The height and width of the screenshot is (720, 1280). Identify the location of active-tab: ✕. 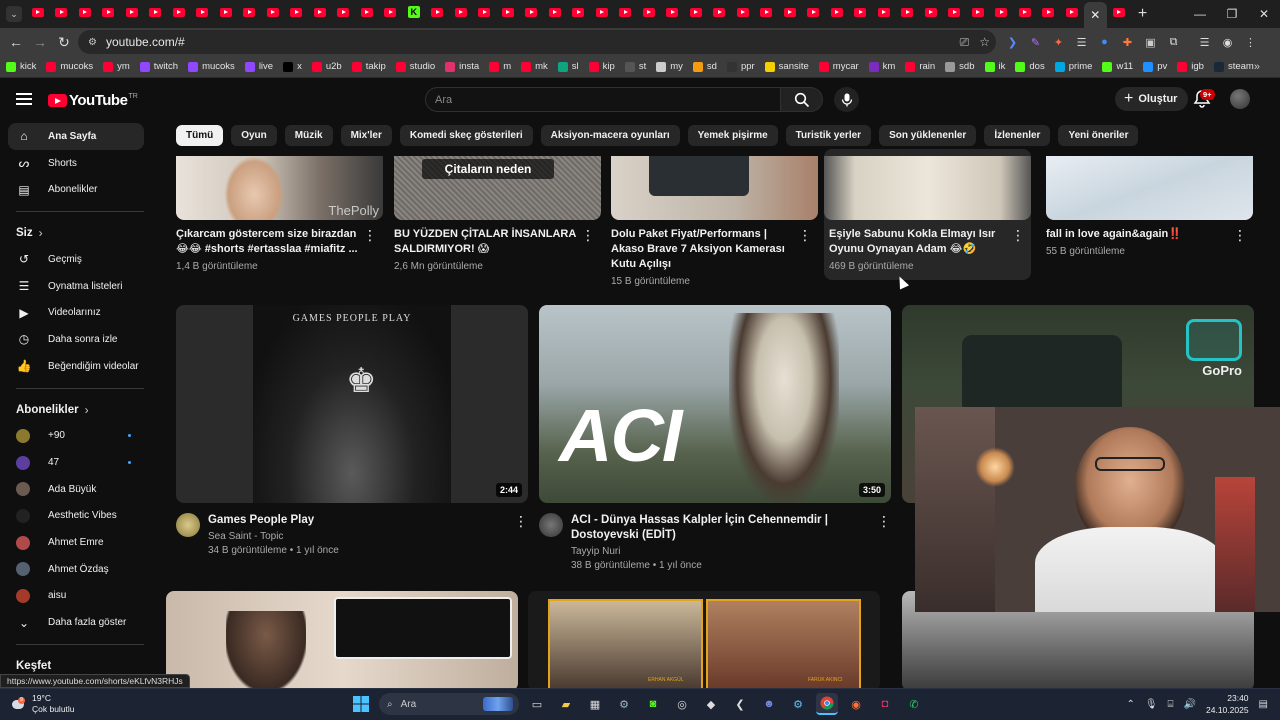
(1095, 15).